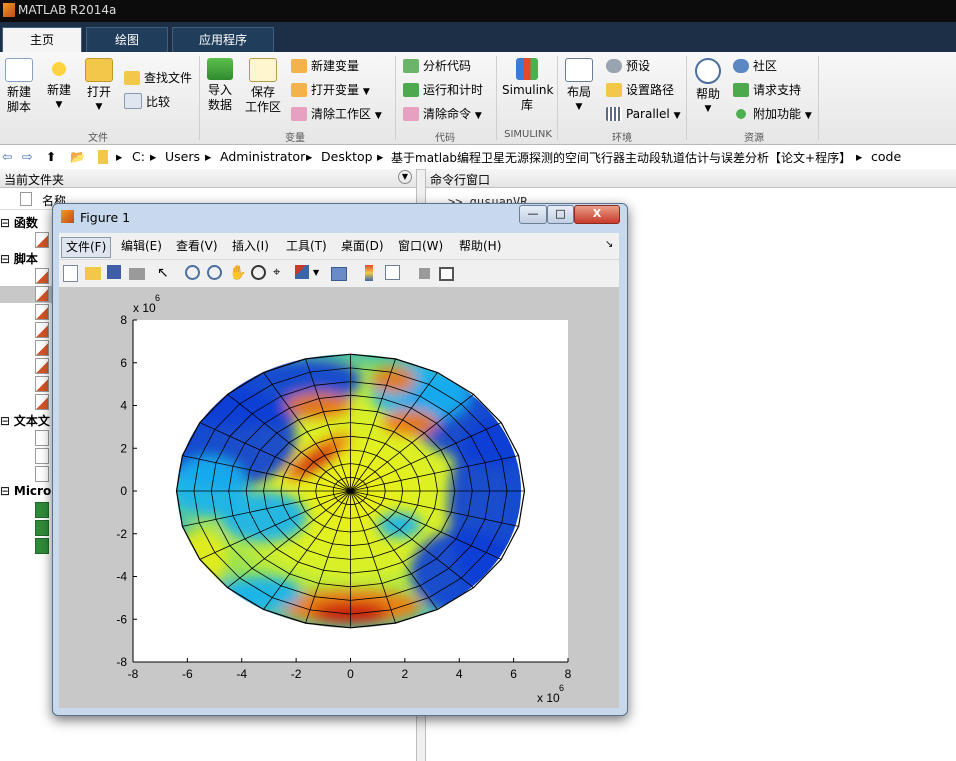  Describe the element at coordinates (392, 272) in the screenshot. I see `legend-icon` at that location.